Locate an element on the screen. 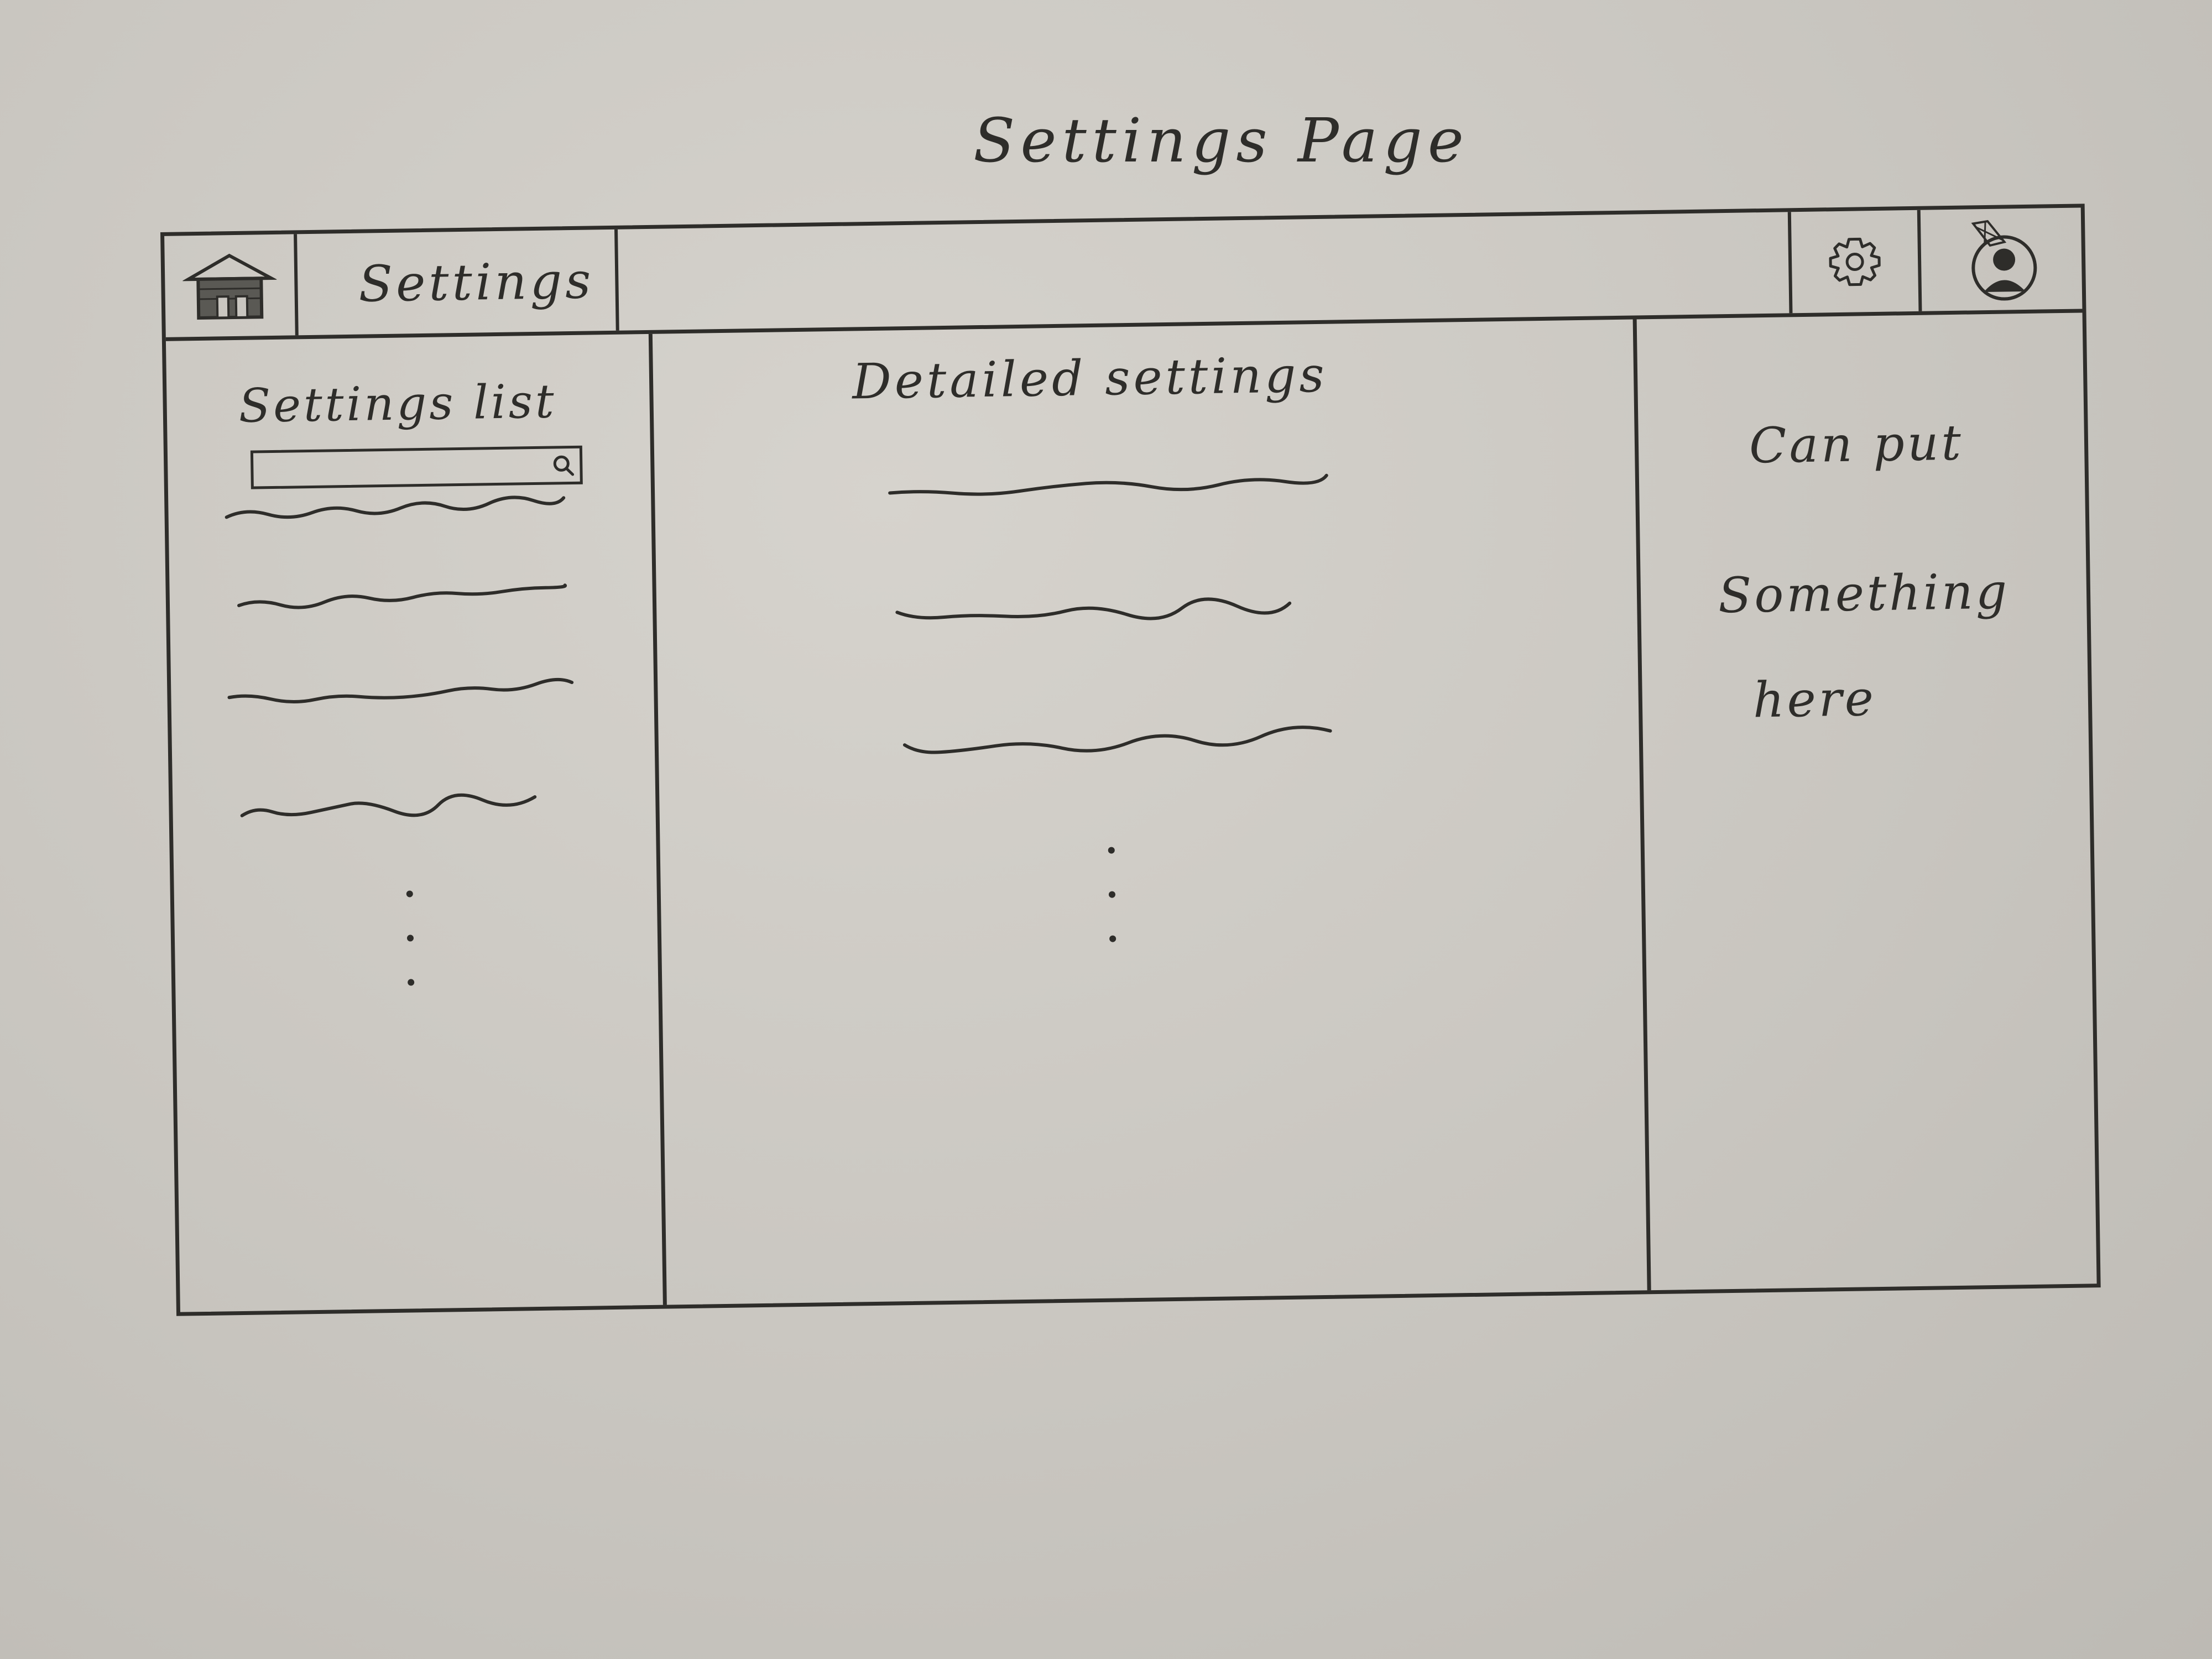 This screenshot has height=1659, width=2212. user-avatar-icon is located at coordinates (2004, 260).